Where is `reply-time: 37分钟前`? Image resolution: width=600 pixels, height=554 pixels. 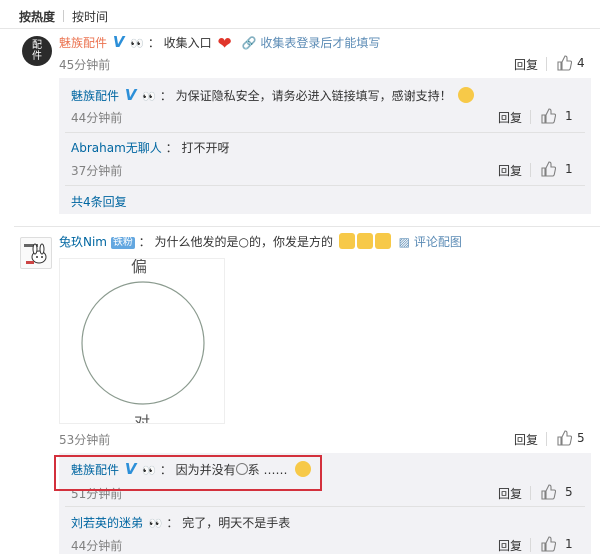 reply-time: 37分钟前 is located at coordinates (97, 171).